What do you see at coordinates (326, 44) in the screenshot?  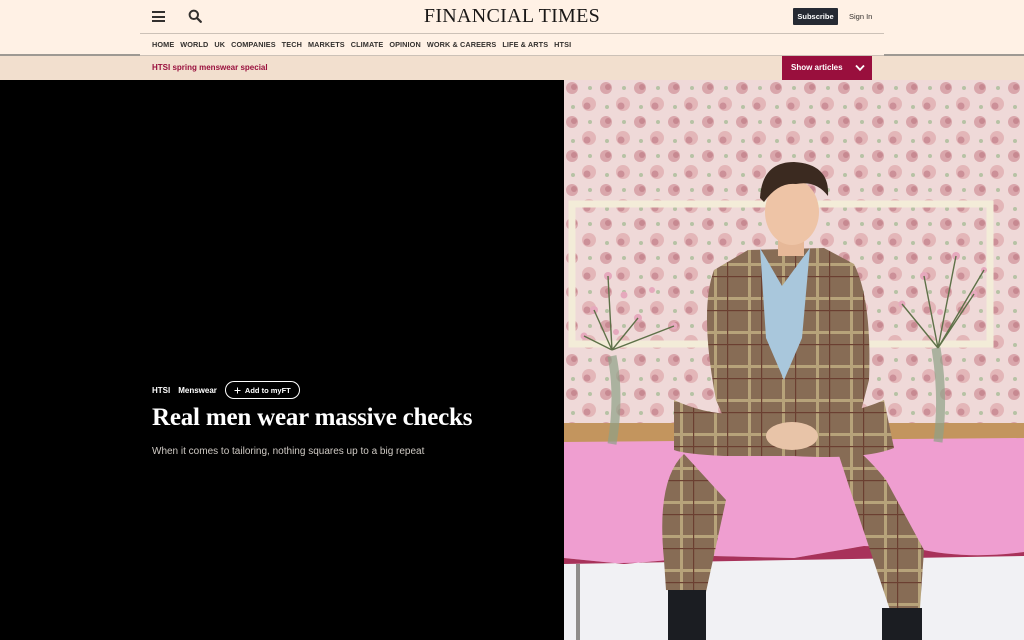 I see `nav-item-markets: MARKETS` at bounding box center [326, 44].